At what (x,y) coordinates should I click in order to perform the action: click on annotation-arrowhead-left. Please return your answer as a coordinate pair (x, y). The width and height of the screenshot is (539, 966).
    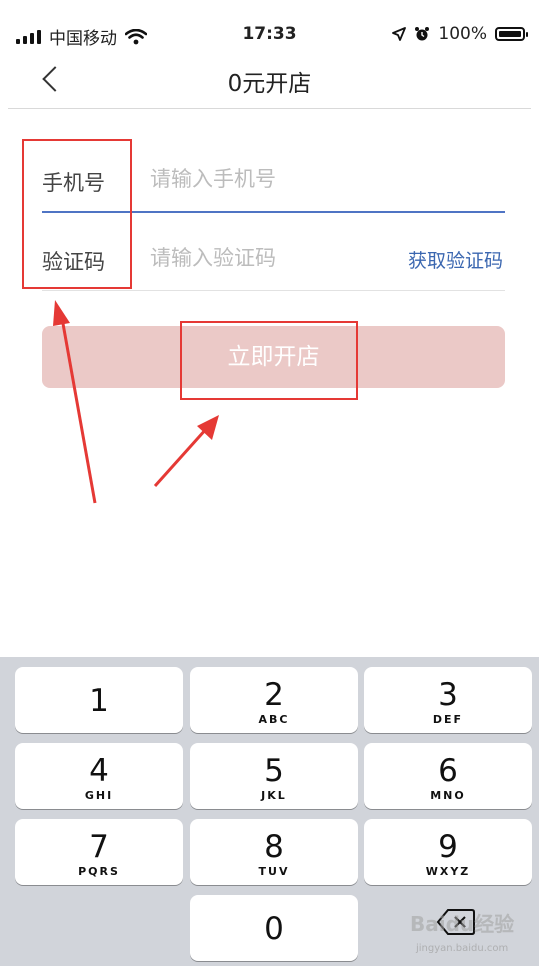
    Looking at the image, I should click on (61, 313).